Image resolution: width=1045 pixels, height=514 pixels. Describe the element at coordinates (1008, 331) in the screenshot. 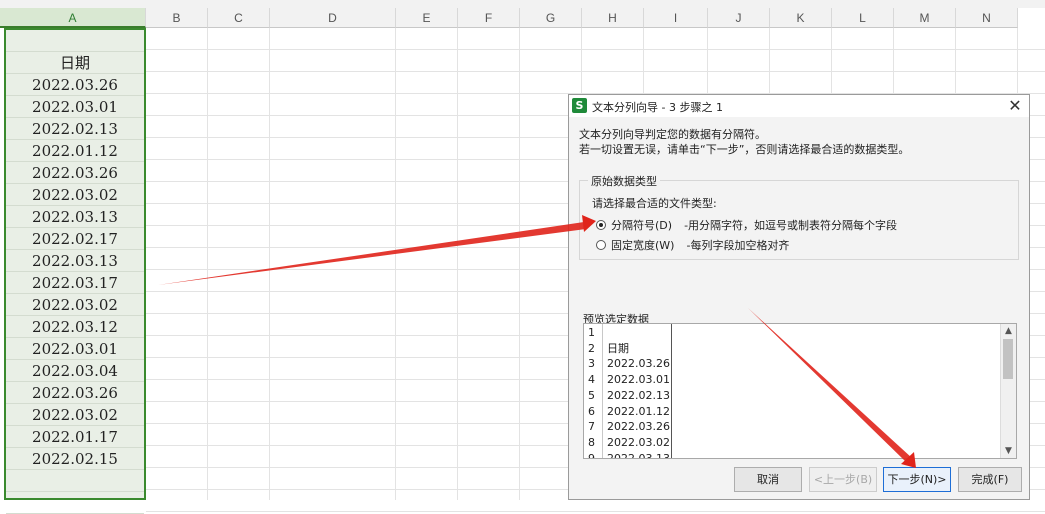

I see `scroll-up-icon: ▲` at that location.